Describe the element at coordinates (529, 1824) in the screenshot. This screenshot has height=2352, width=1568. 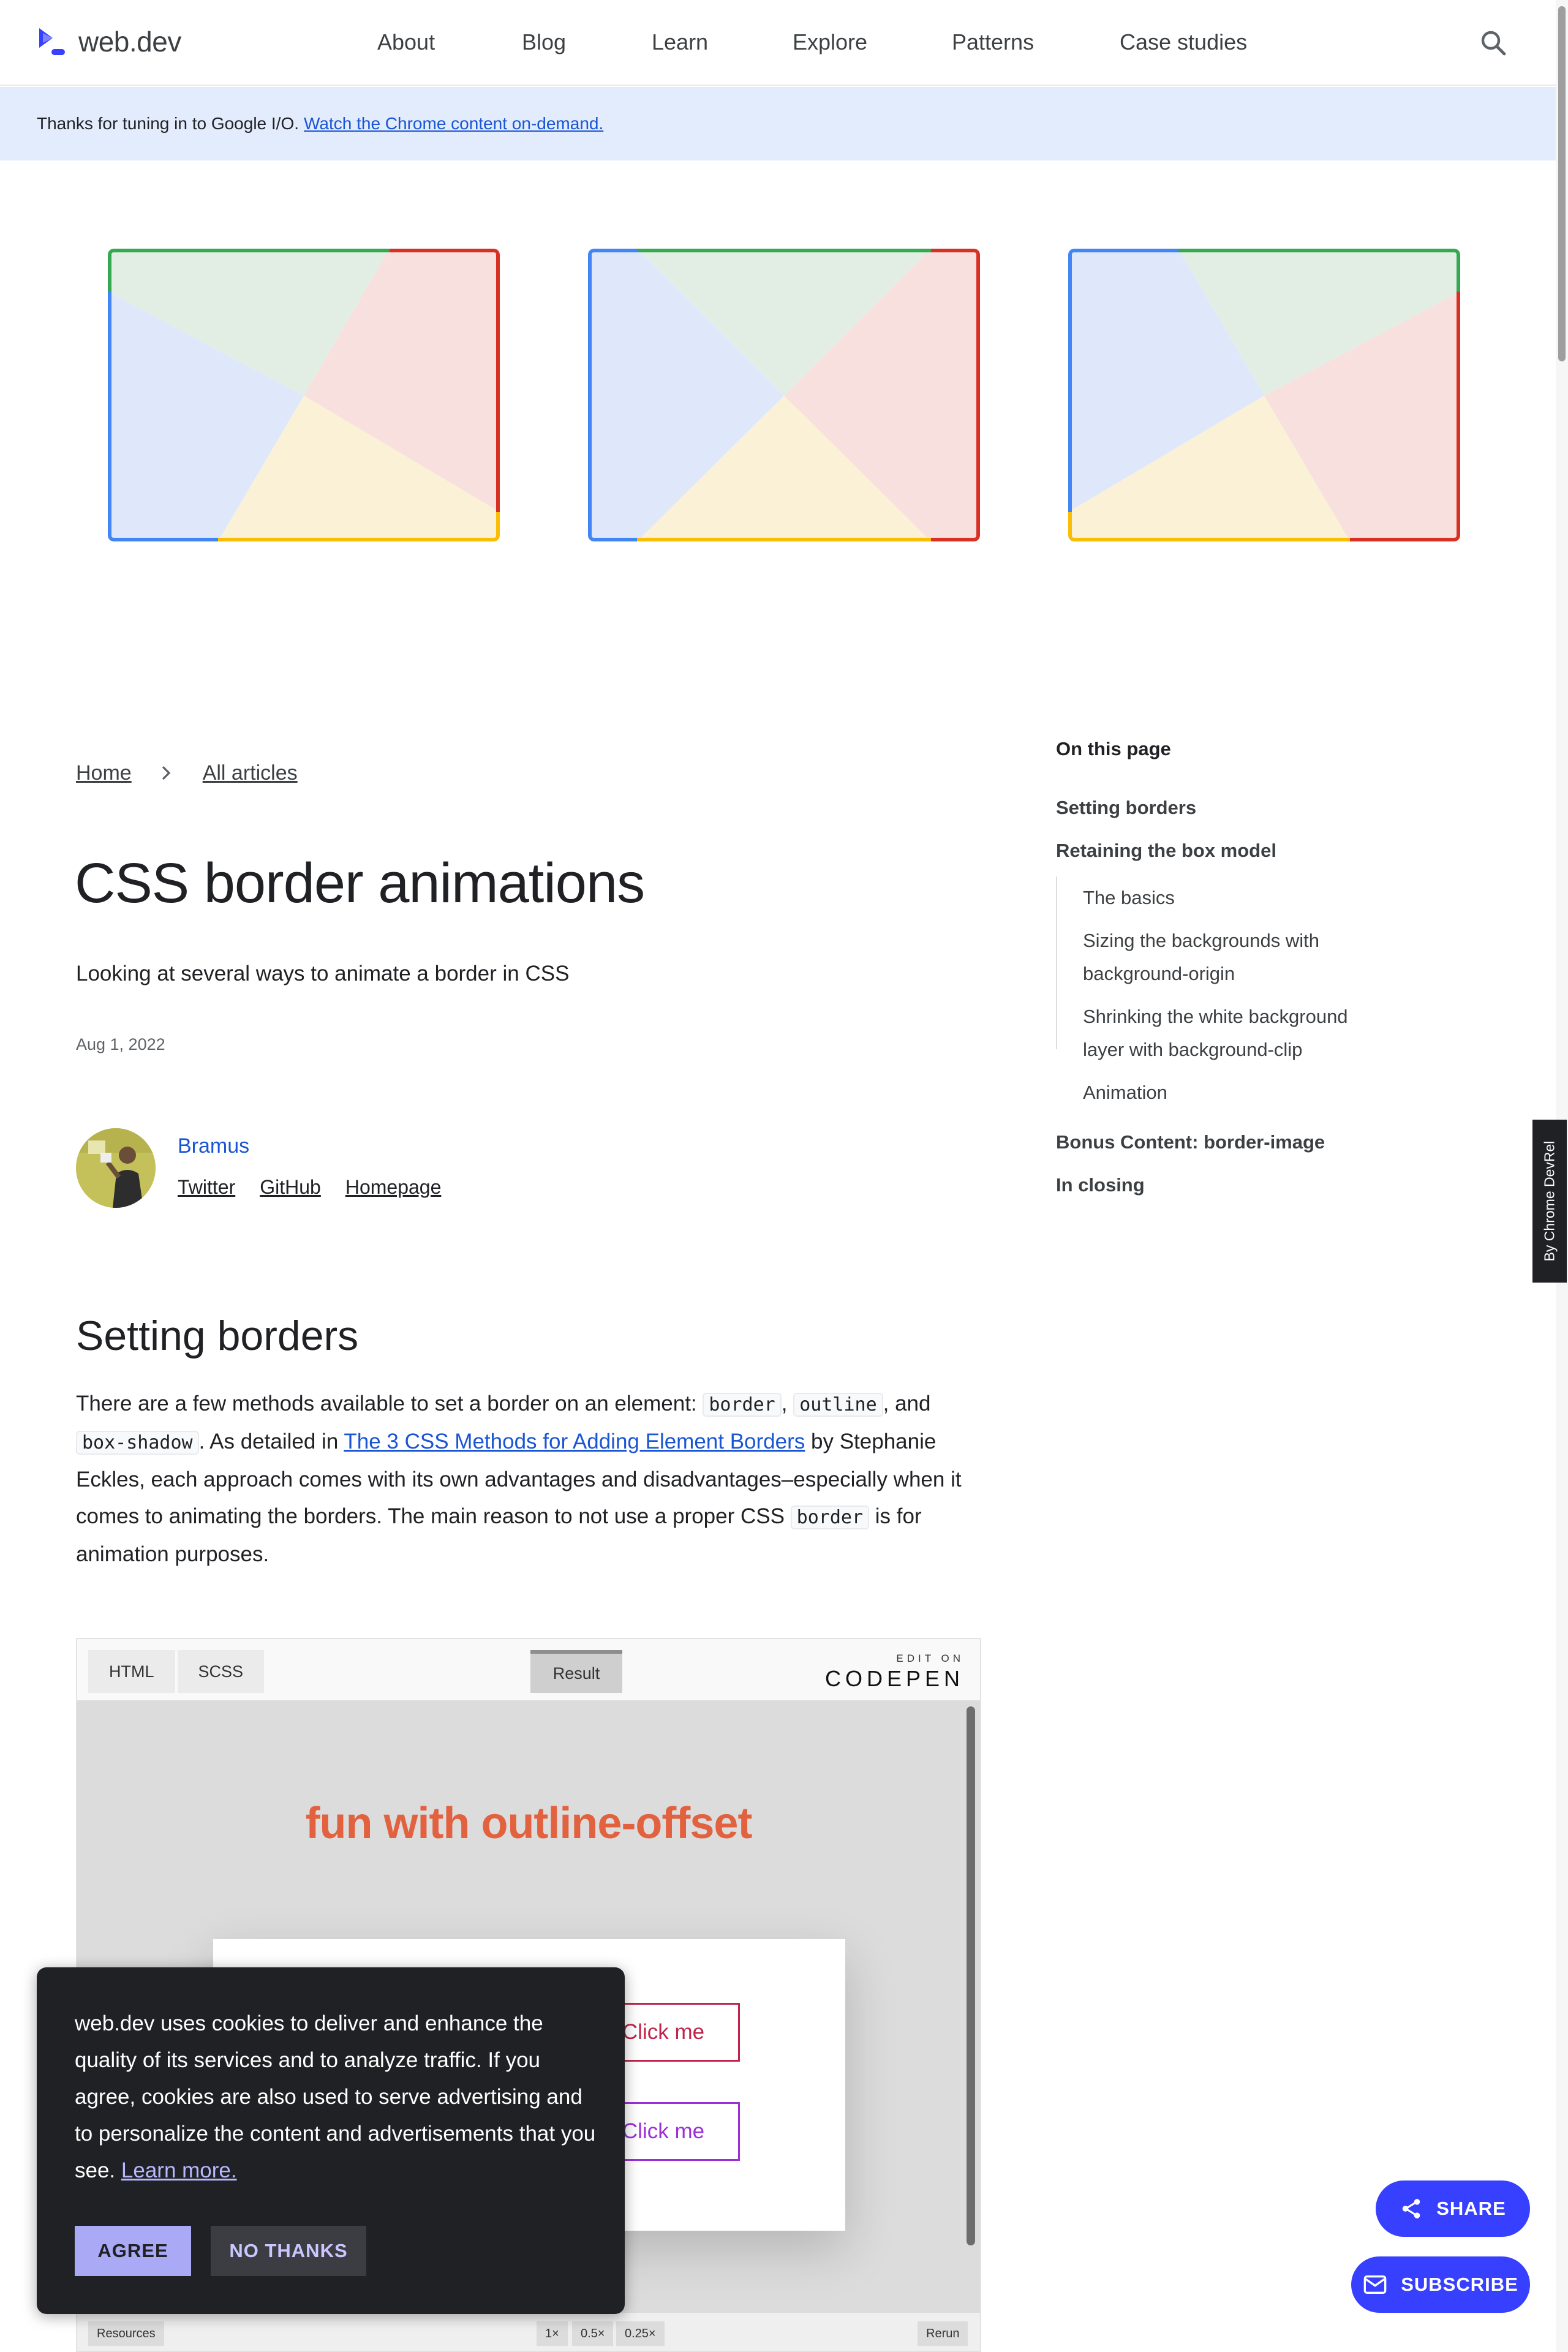
I see `demo-heading: fun with outline-offset` at that location.